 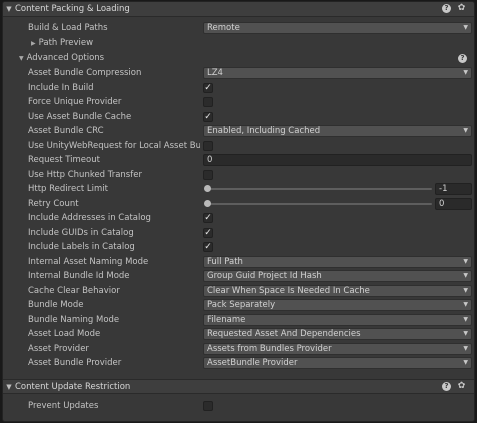 I want to click on request-timeout-input: 0, so click(x=337, y=160).